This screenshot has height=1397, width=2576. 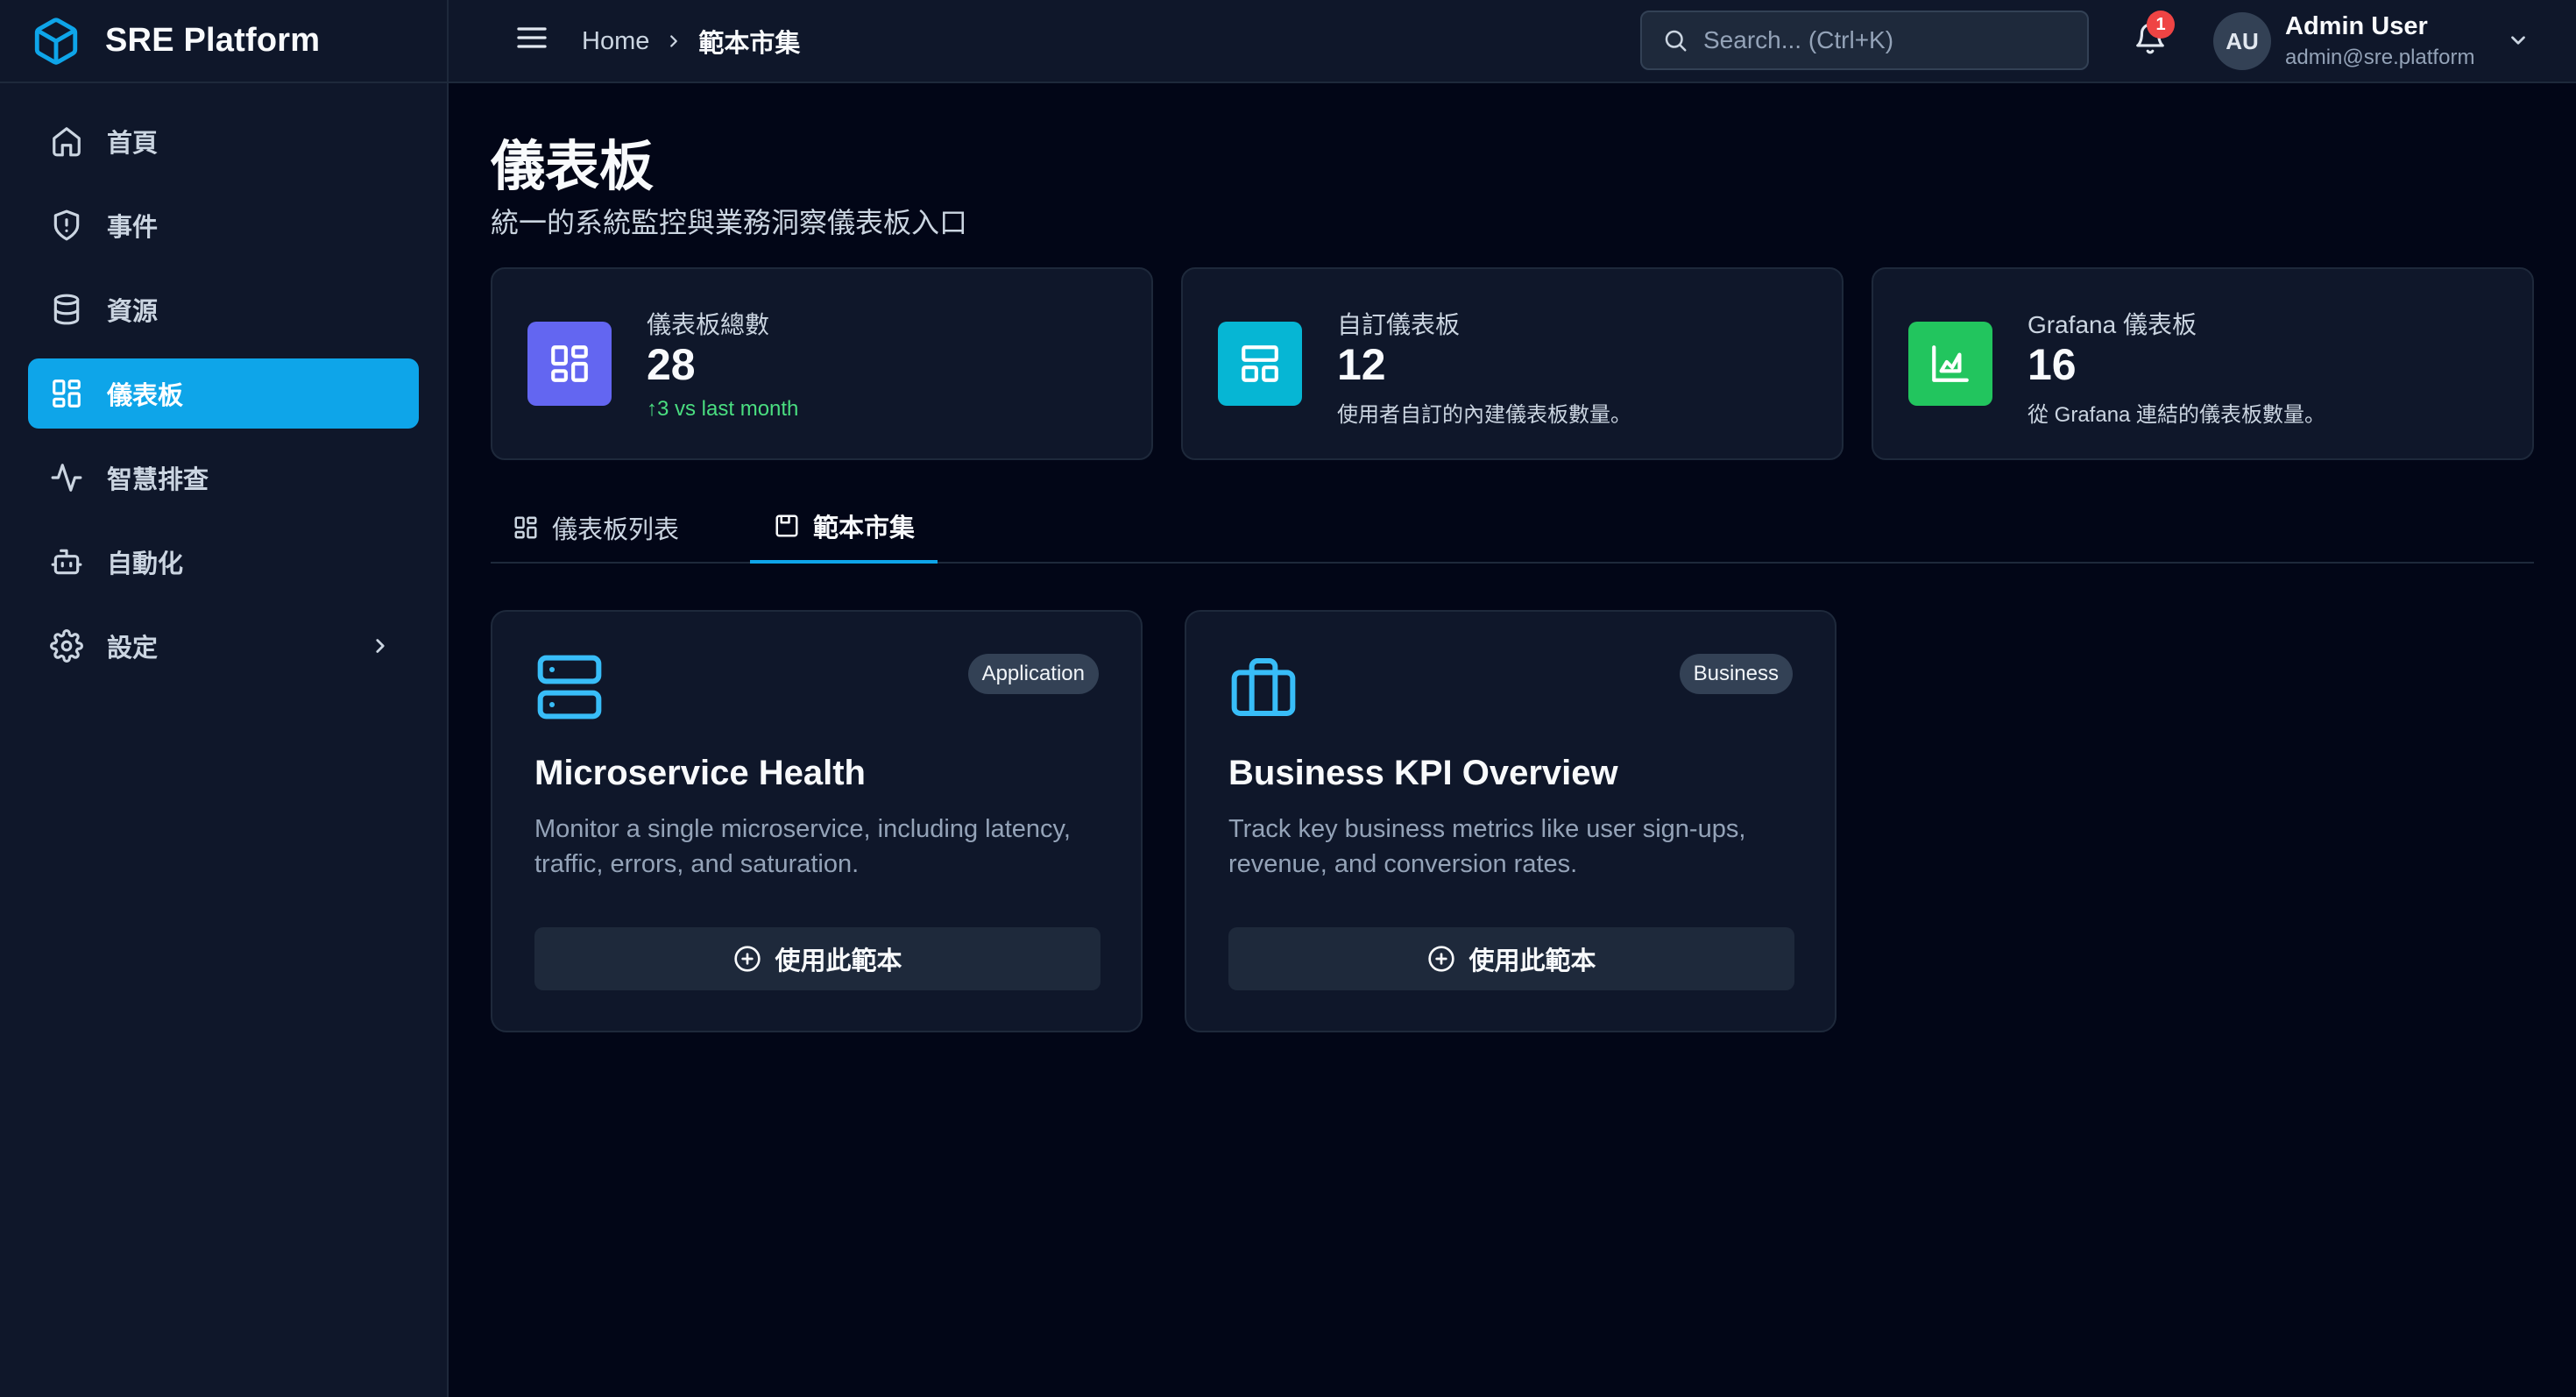 What do you see at coordinates (223, 309) in the screenshot?
I see `sidebar-item-resources: 資源` at bounding box center [223, 309].